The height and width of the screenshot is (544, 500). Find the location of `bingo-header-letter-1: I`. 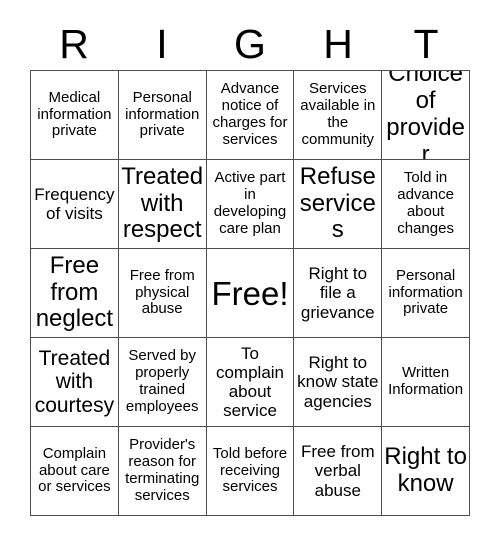

bingo-header-letter-1: I is located at coordinates (162, 43).